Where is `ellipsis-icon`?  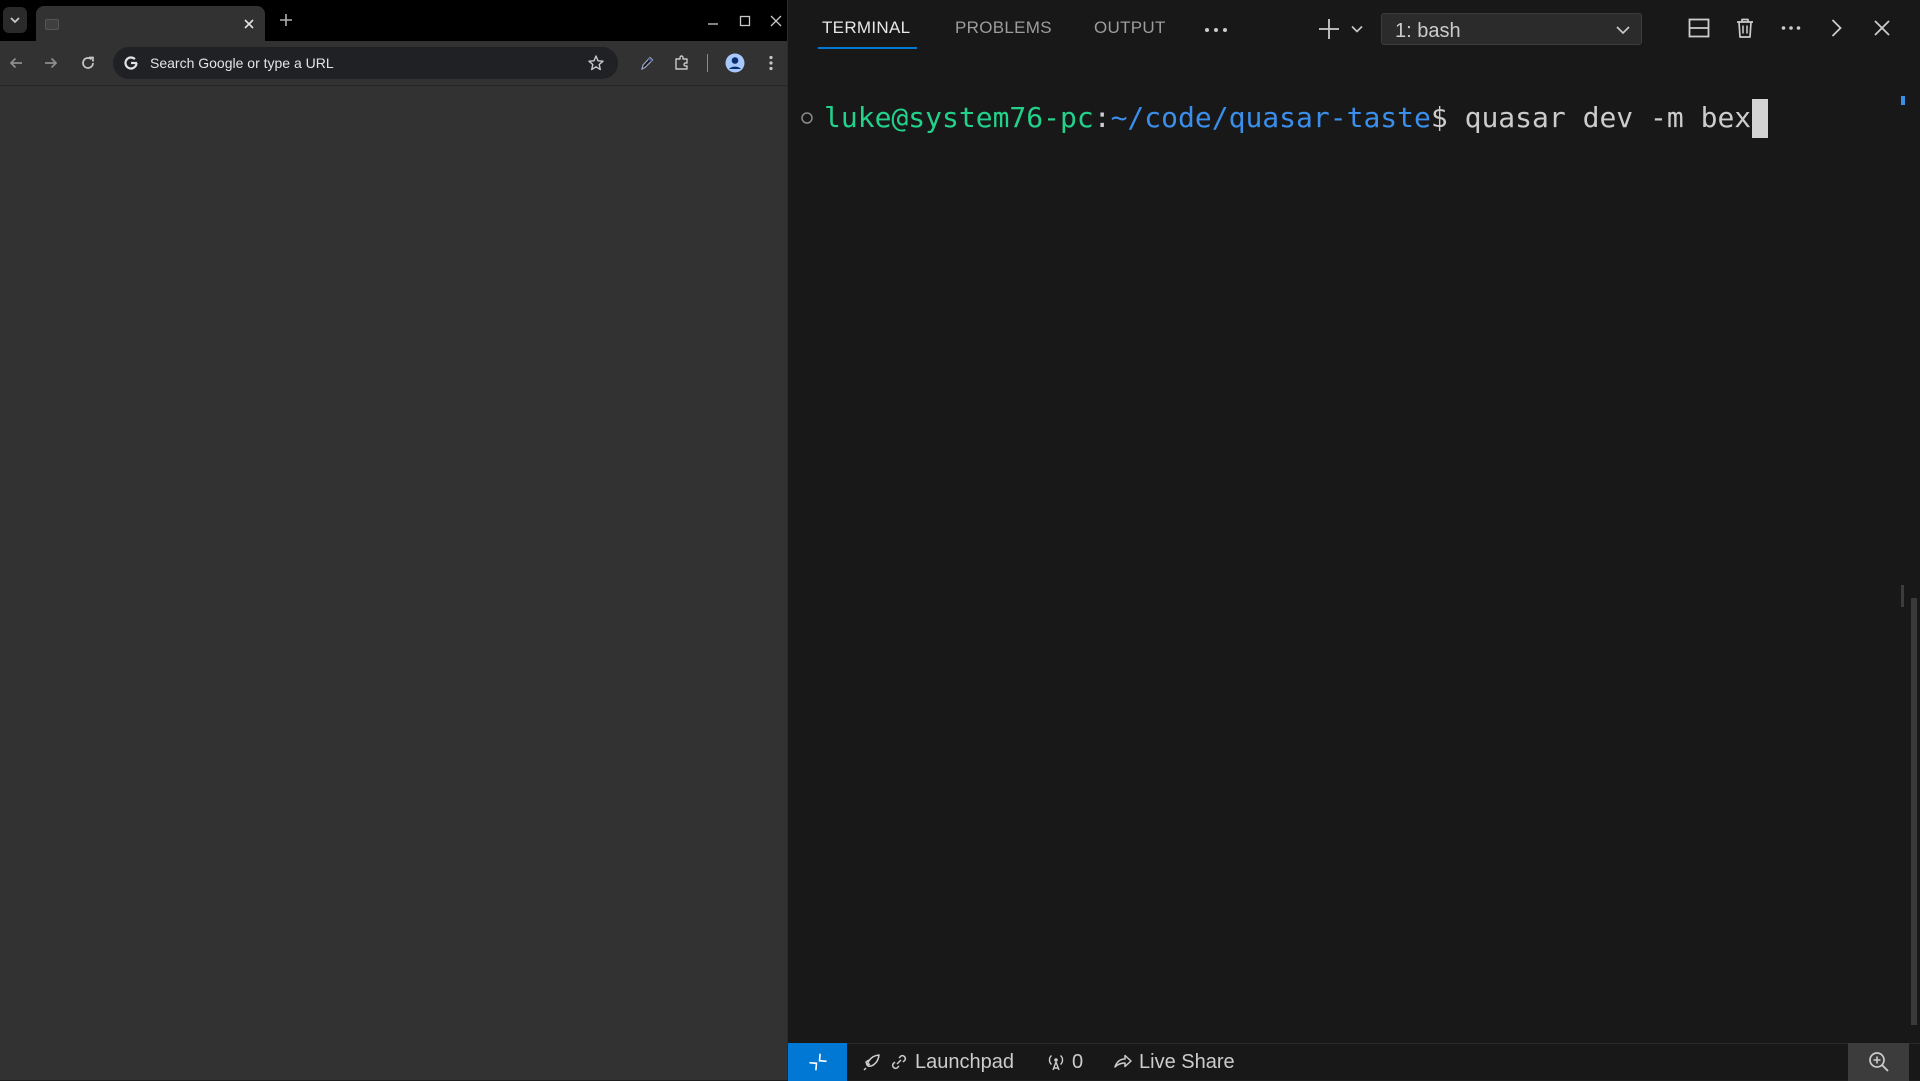 ellipsis-icon is located at coordinates (1791, 28).